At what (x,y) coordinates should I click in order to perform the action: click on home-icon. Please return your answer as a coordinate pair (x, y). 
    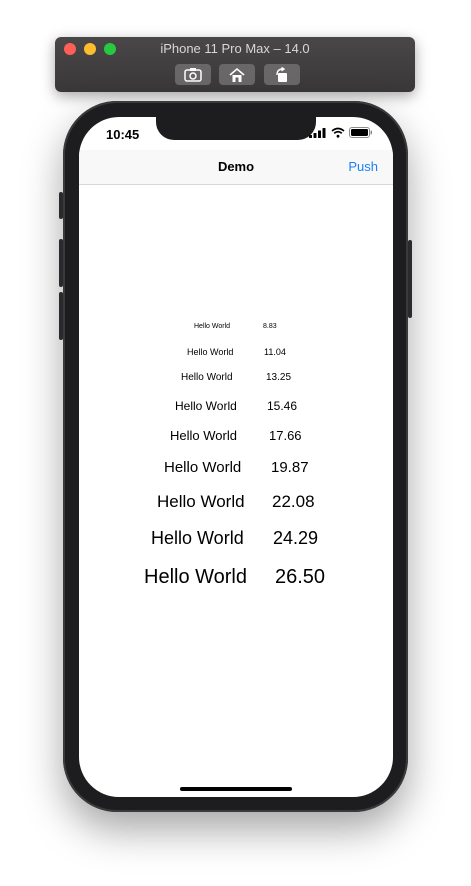
    Looking at the image, I should click on (237, 74).